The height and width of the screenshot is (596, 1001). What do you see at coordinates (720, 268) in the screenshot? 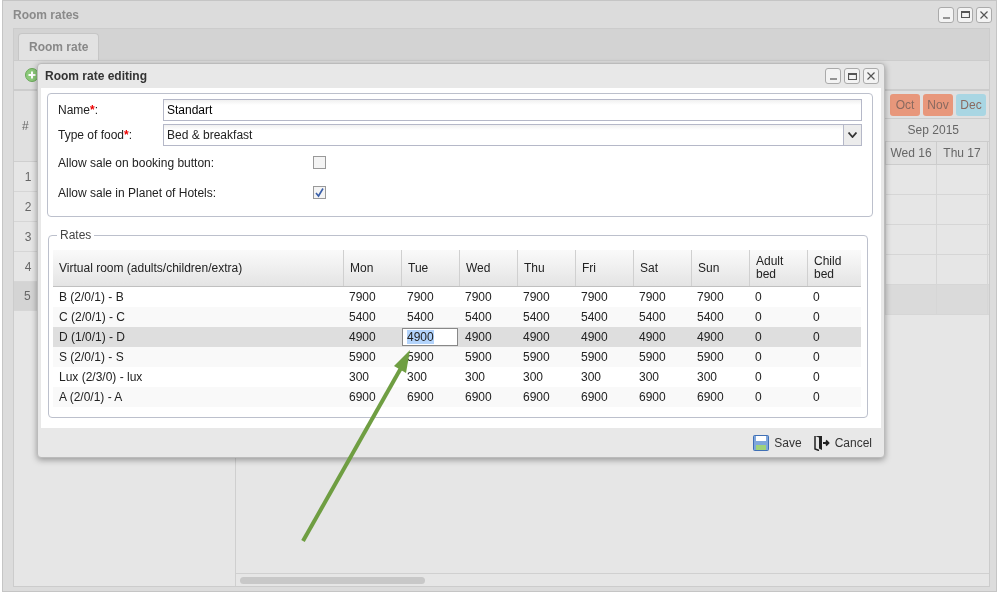
I see `column-header: Sun` at bounding box center [720, 268].